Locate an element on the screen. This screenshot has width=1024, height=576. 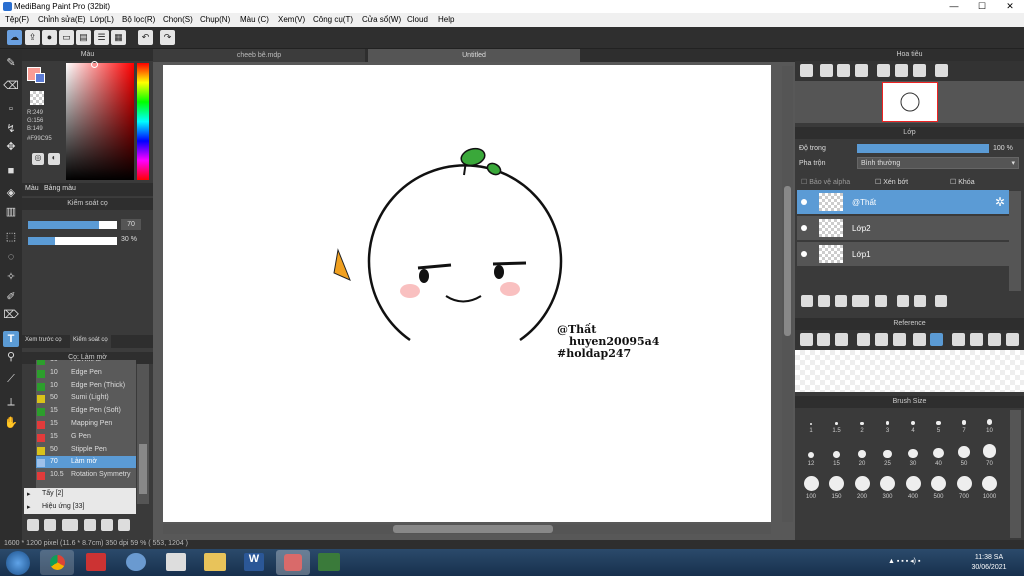
reset-icon is located at coordinates (901, 70).